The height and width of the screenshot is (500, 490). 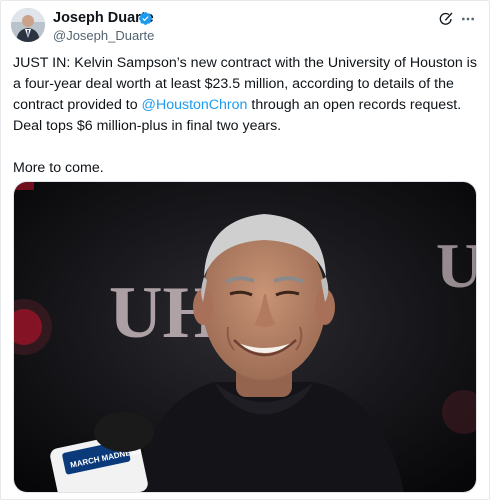 I want to click on author-handle: @Joseph_Duarte, so click(x=103, y=35).